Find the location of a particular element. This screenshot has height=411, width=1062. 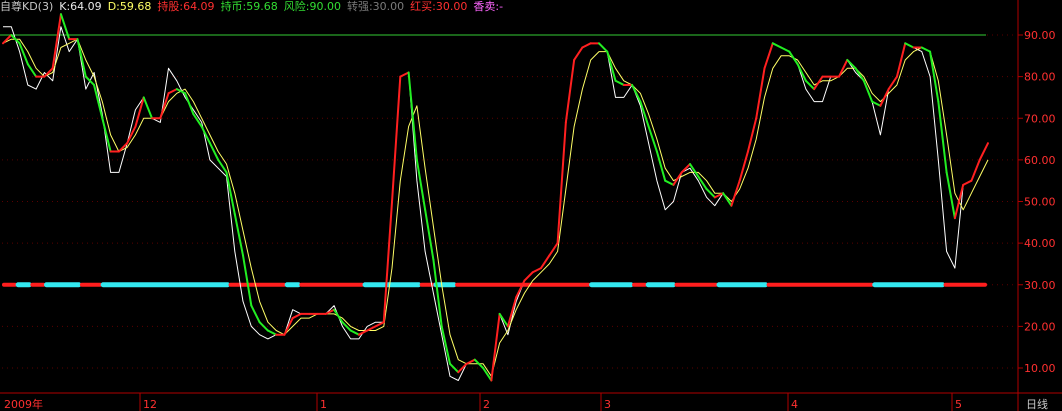

x-tick-label: 4 is located at coordinates (794, 404).